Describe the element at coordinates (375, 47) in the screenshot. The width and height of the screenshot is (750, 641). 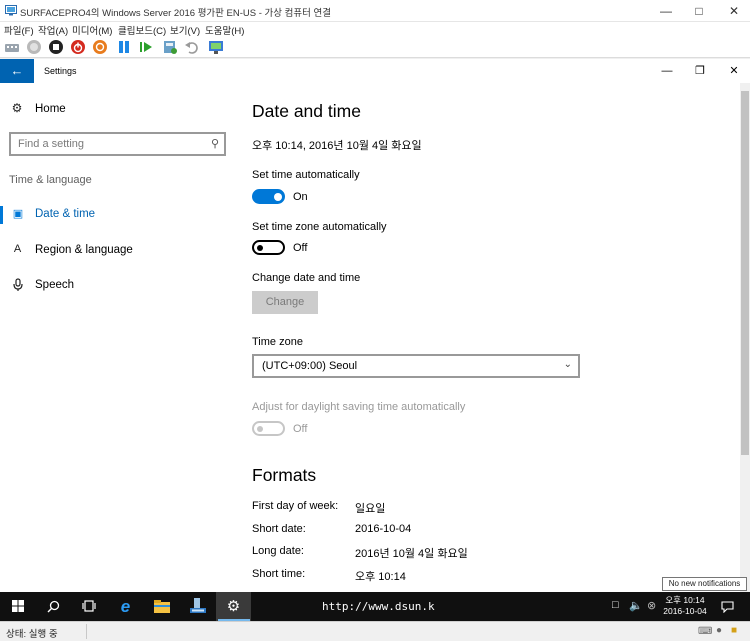
I see `host-toolbar` at that location.